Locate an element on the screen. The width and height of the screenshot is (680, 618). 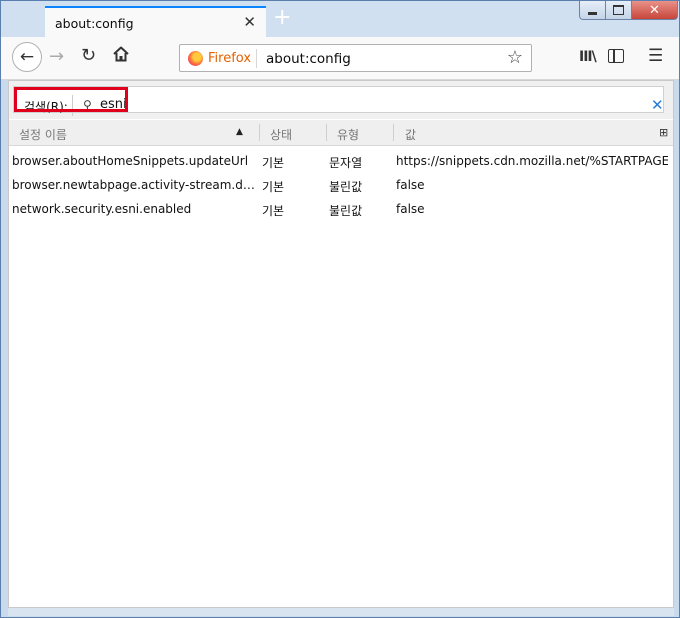
bookmark-star-icon: ☆ is located at coordinates (515, 57).